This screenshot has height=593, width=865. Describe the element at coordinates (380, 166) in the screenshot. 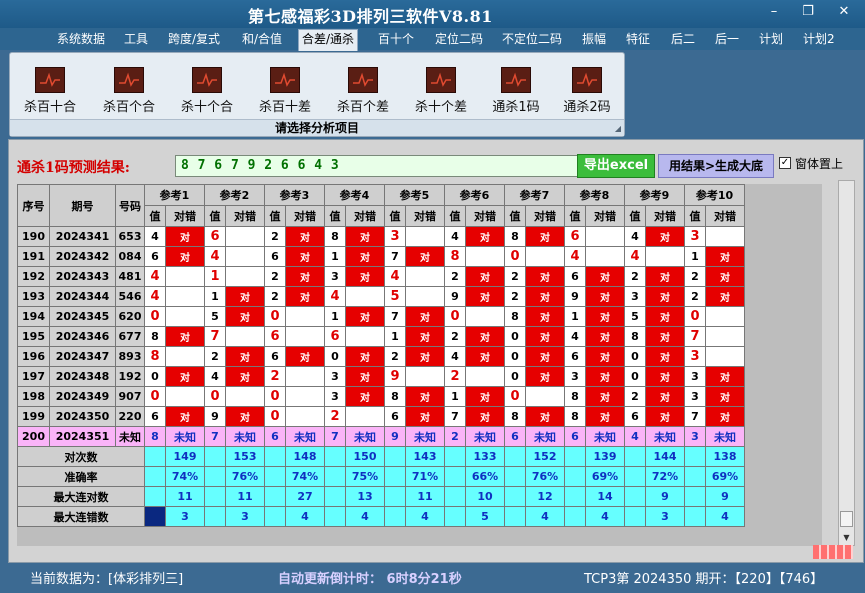

I see `prediction-result-field: 8 7 6 7 9 2 6 6 4 3` at that location.